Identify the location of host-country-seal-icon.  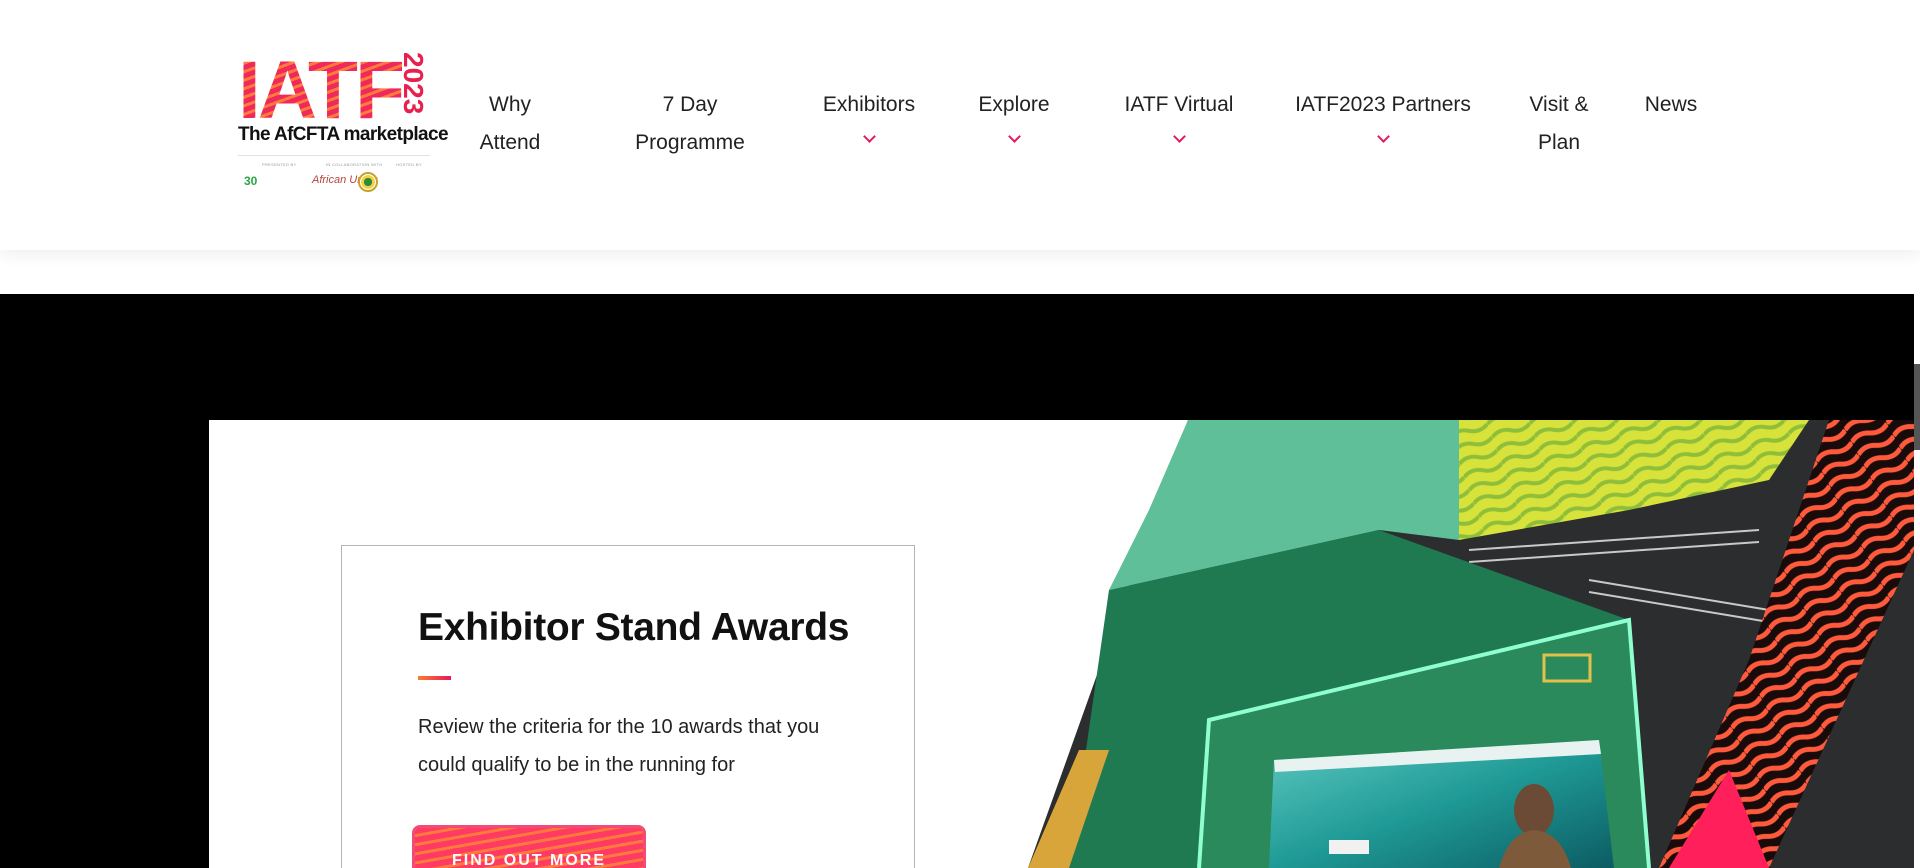
(368, 182).